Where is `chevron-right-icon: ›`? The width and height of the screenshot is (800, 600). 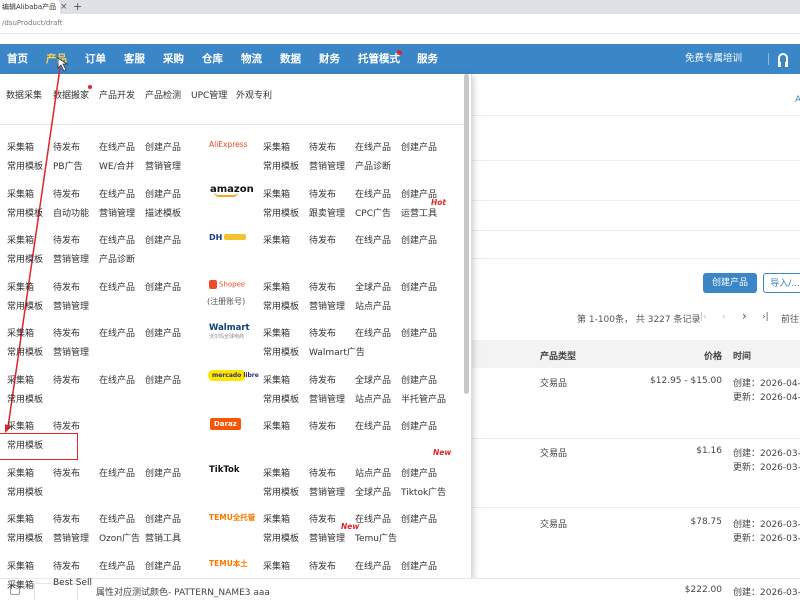
chevron-right-icon: › is located at coordinates (744, 316).